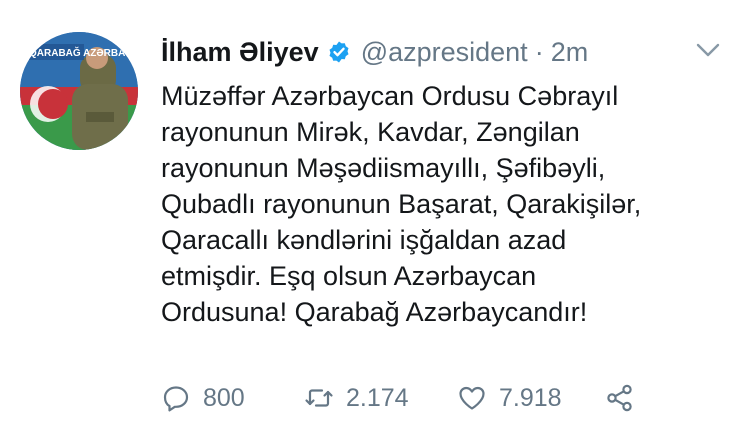 Image resolution: width=750 pixels, height=434 pixels. What do you see at coordinates (377, 397) in the screenshot?
I see `retweet-count: 2.174` at bounding box center [377, 397].